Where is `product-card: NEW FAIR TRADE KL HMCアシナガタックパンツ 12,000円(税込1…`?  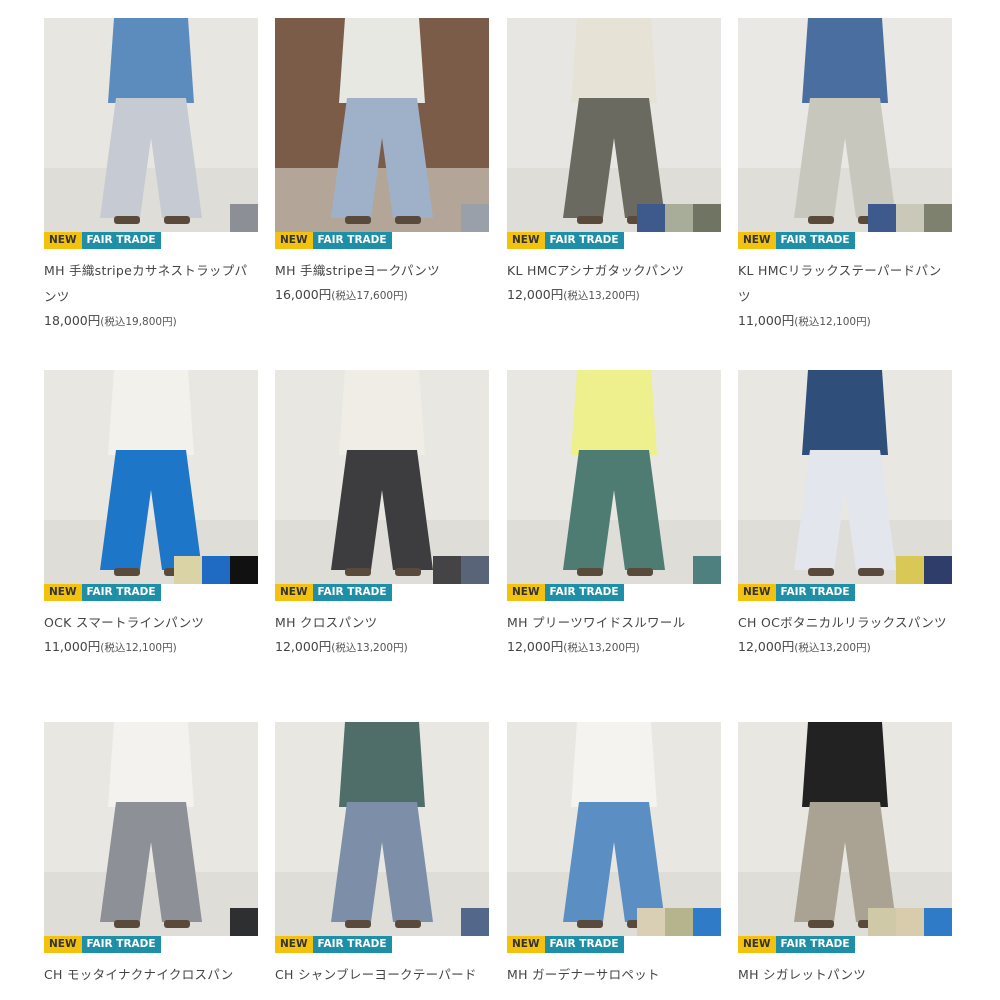
product-card: NEW FAIR TRADE KL HMCアシナガタックパンツ 12,000円(税込1… is located at coordinates (614, 162).